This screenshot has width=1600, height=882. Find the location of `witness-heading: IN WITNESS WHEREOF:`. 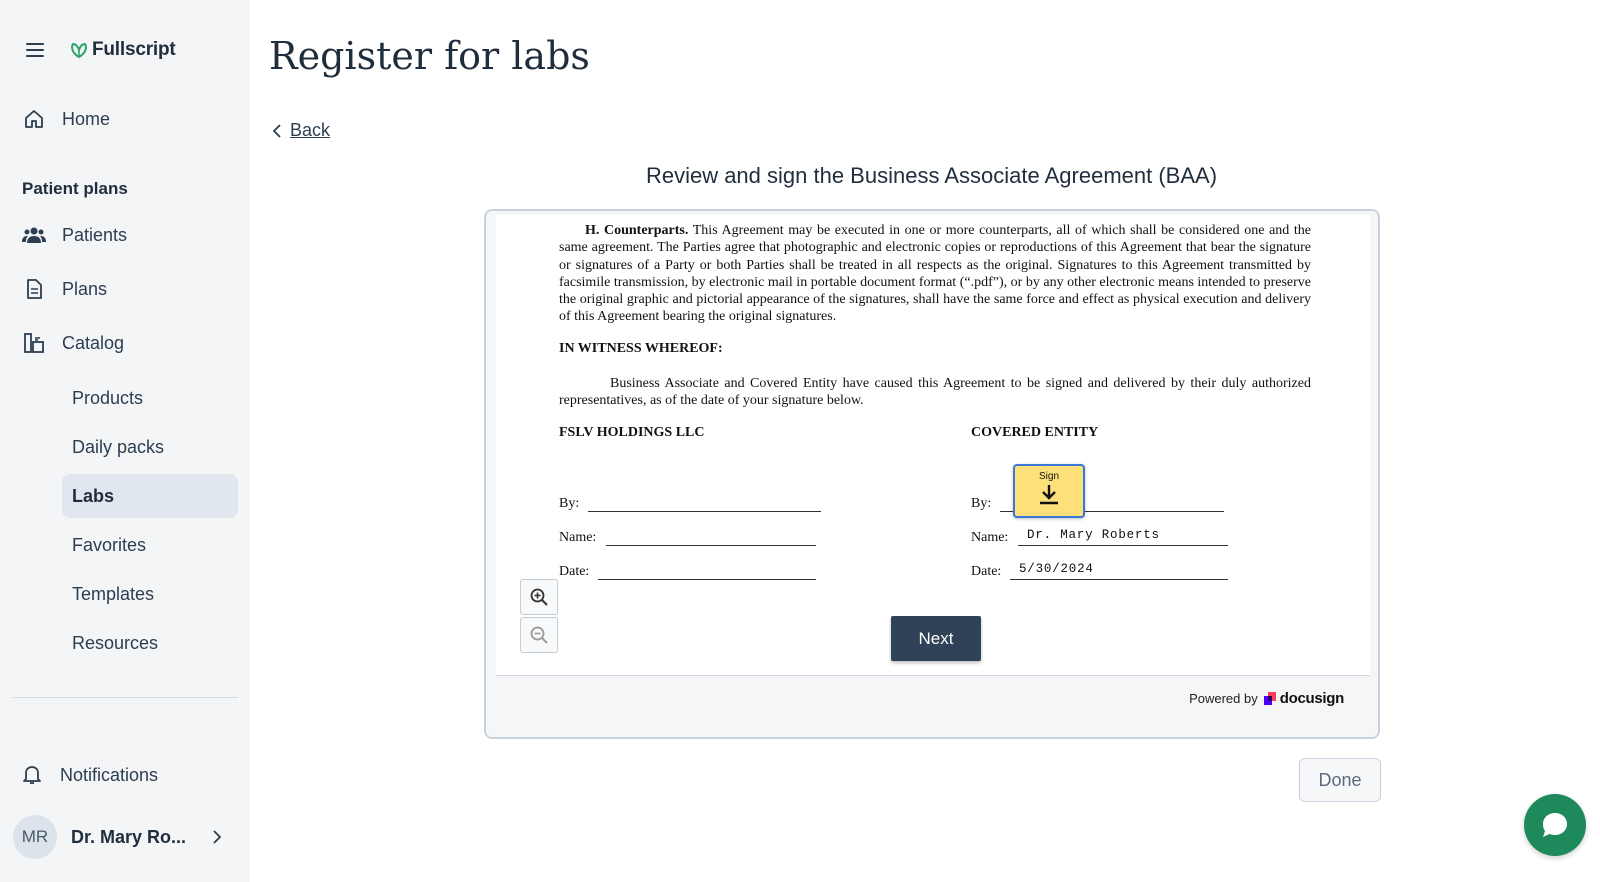

witness-heading: IN WITNESS WHEREOF: is located at coordinates (641, 348).